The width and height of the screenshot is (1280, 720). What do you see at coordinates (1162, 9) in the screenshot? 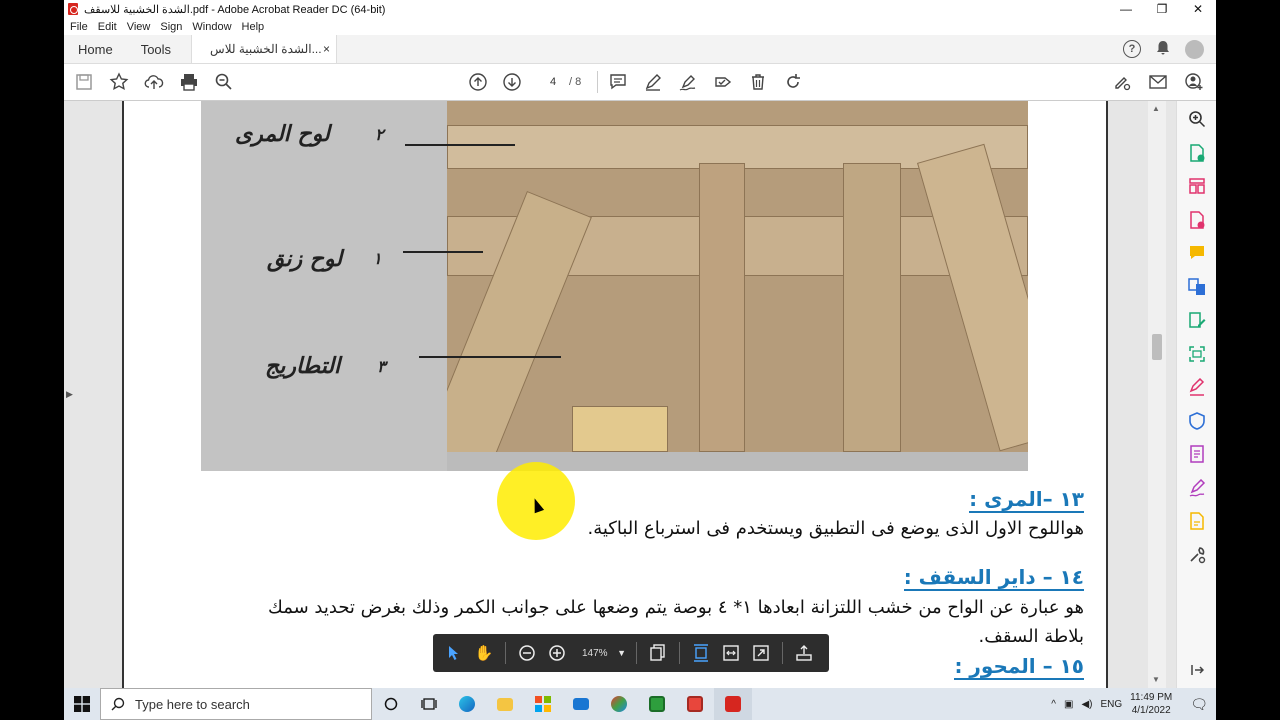
I see `restore-button: ❐` at bounding box center [1162, 9].